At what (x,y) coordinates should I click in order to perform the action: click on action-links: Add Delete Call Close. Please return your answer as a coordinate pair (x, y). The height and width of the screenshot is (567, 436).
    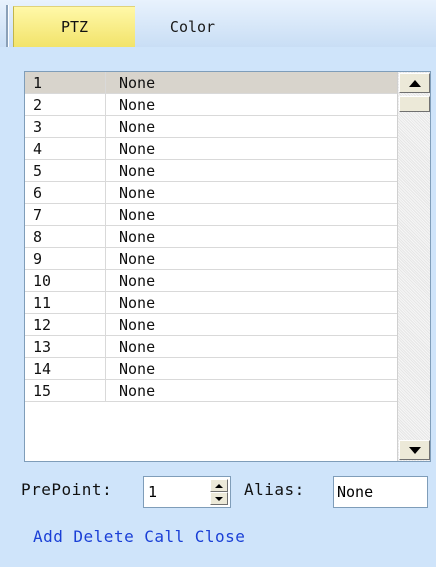
    Looking at the image, I should click on (144, 536).